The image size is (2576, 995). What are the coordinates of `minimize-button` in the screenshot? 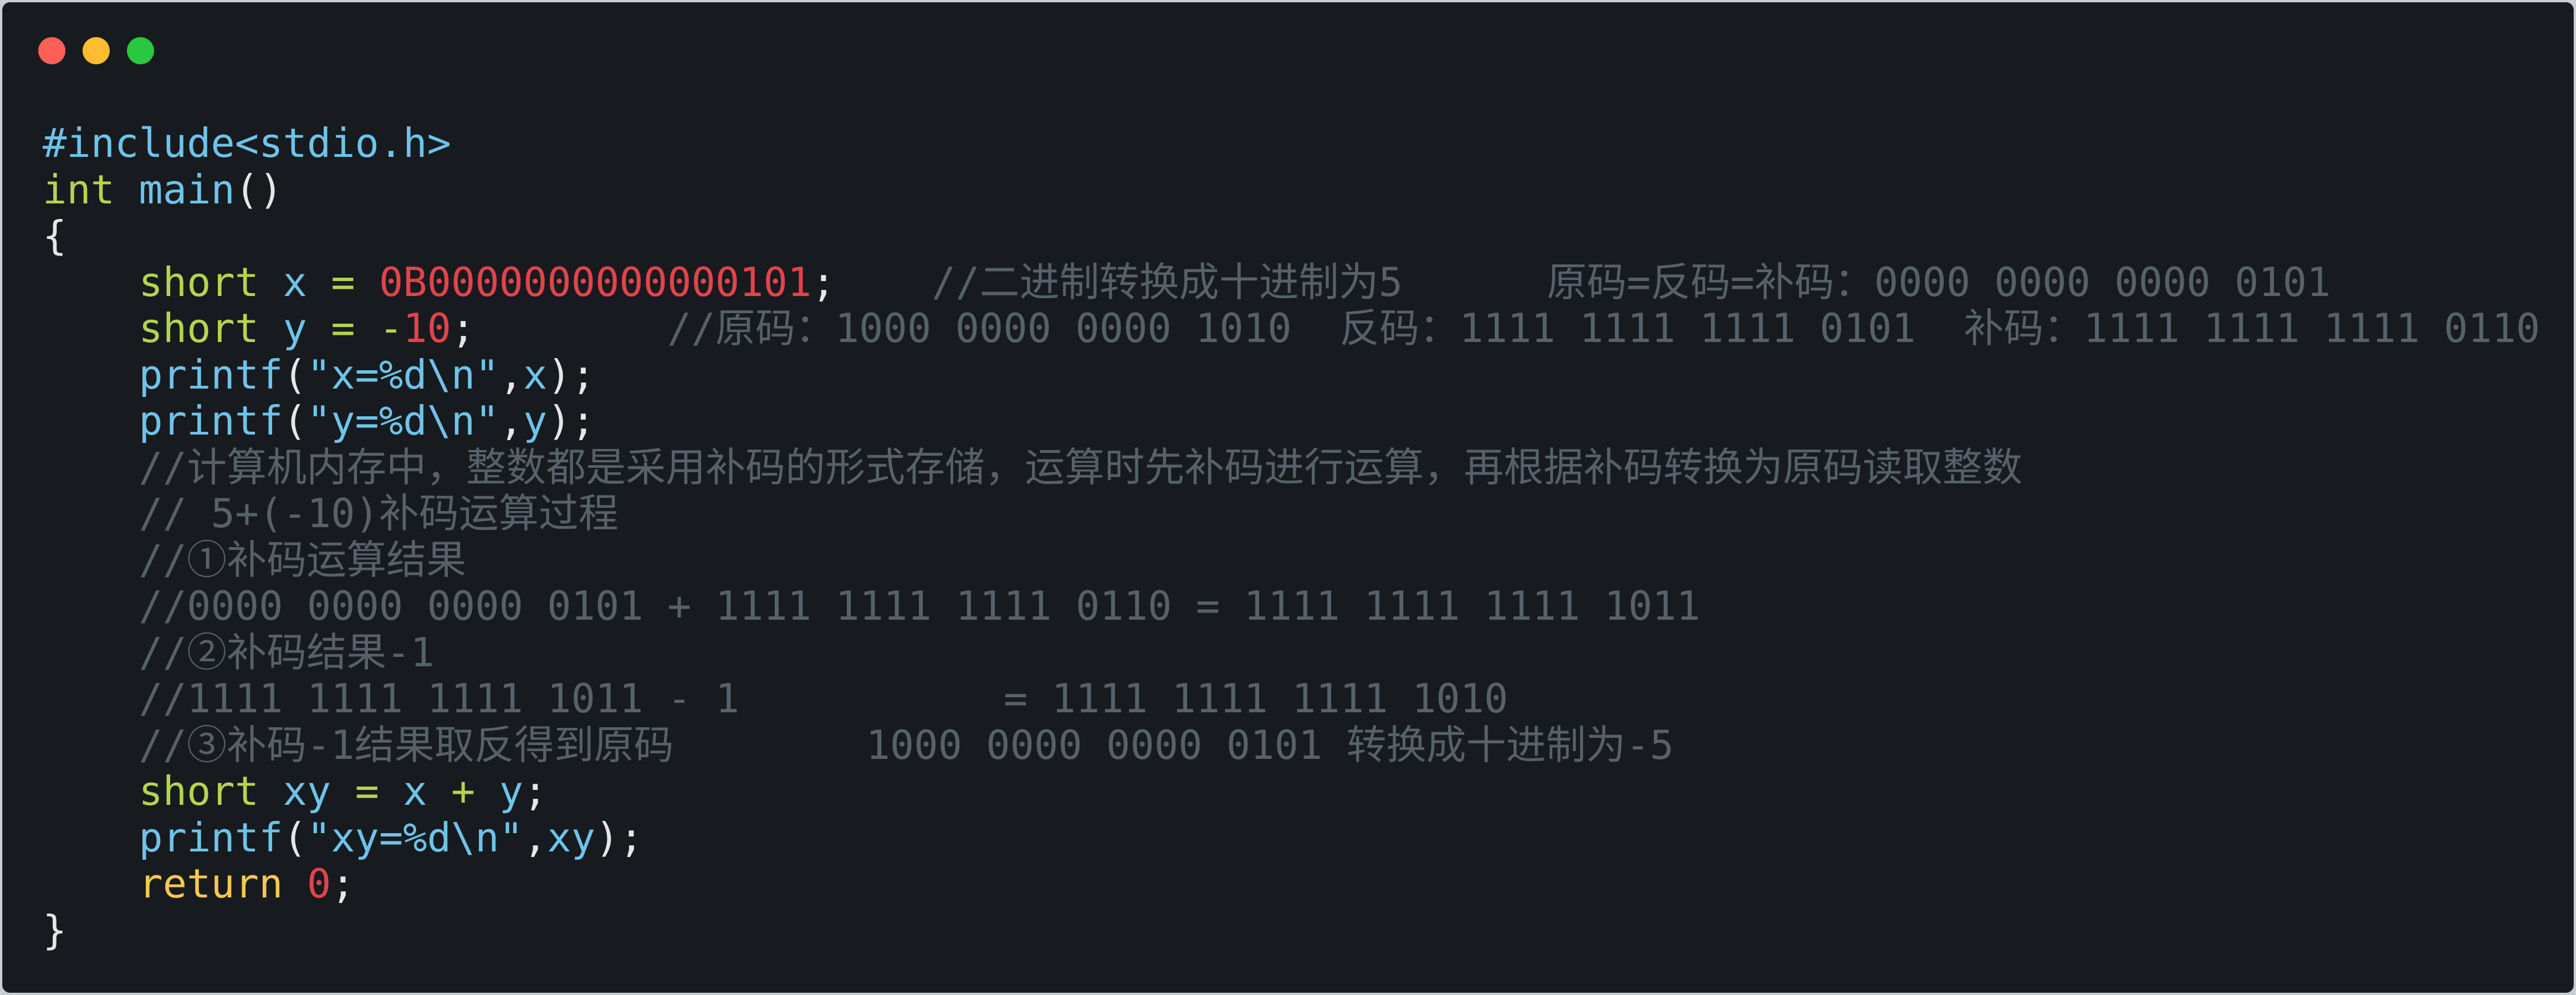 It's located at (96, 50).